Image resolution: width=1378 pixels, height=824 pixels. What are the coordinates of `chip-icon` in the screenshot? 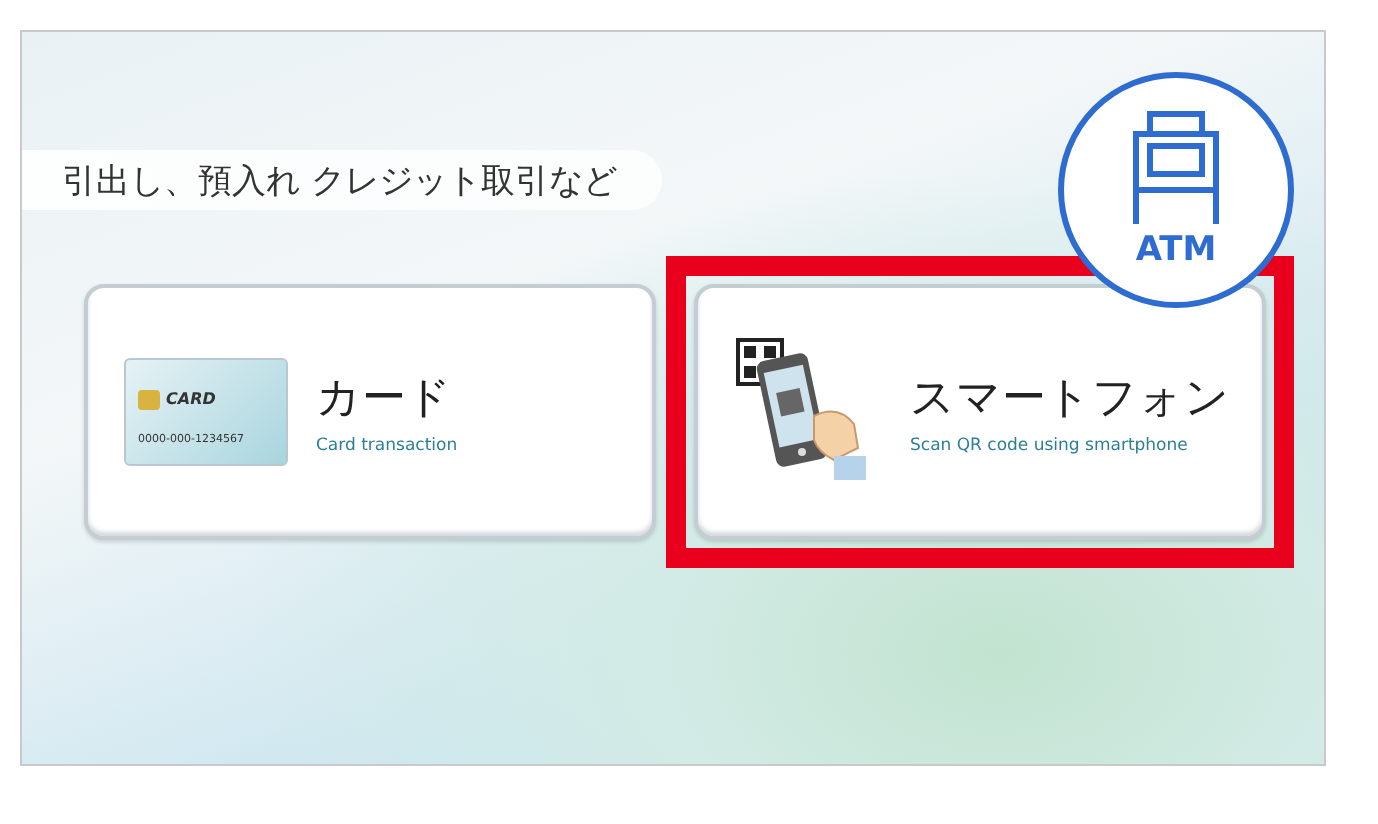 It's located at (149, 400).